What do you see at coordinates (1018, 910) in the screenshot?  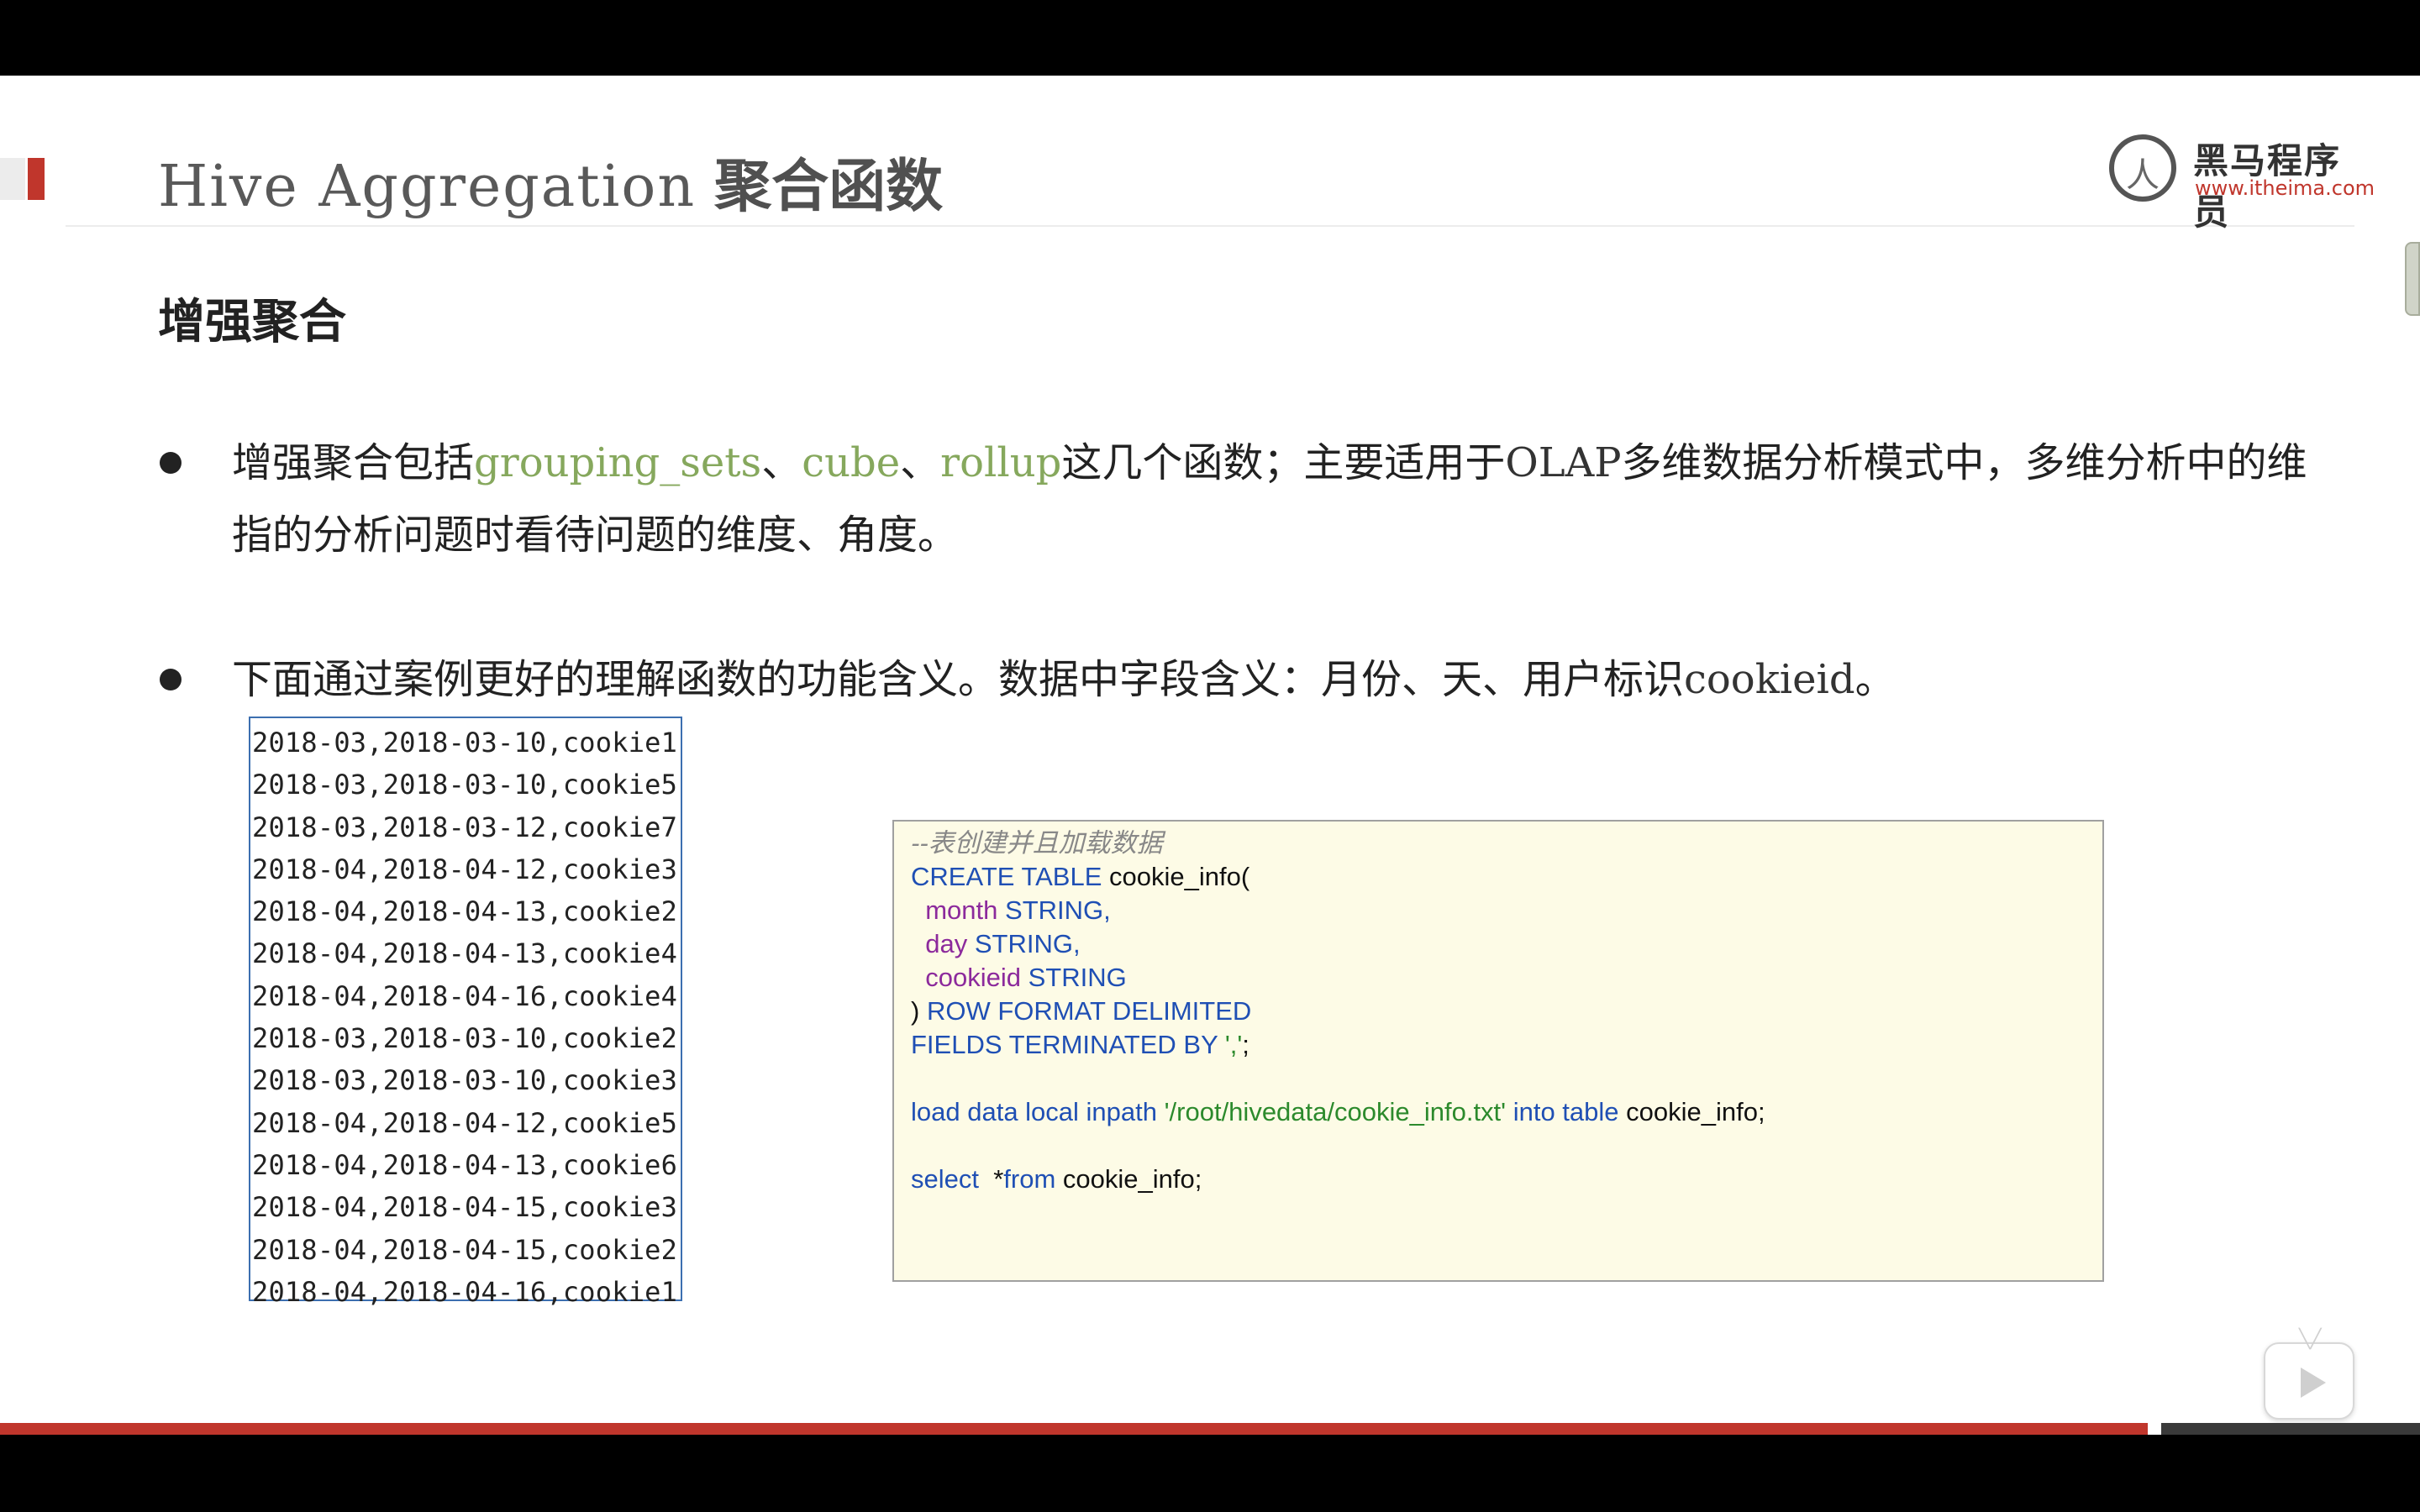 I see `sql-column-month: month STRING,` at bounding box center [1018, 910].